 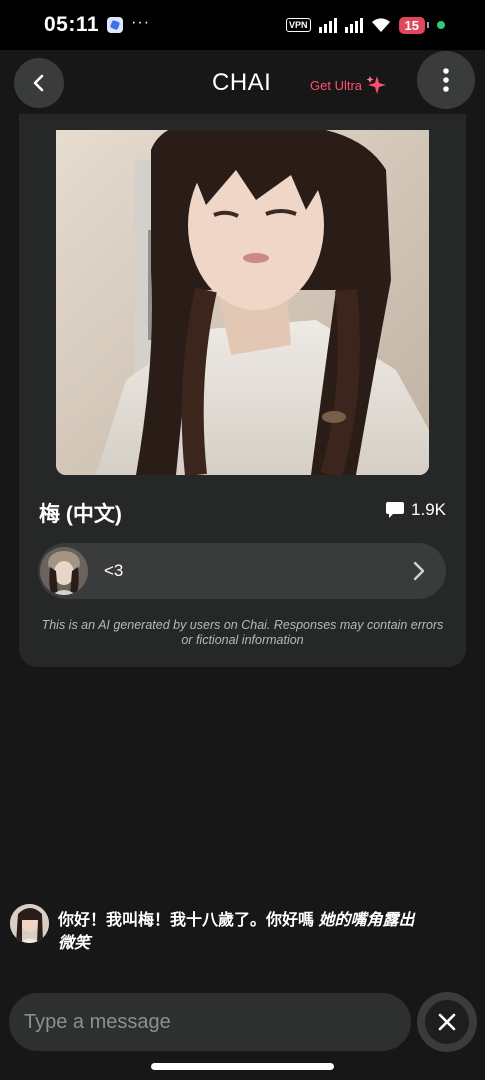 I want to click on creator-avatar, so click(x=64, y=571).